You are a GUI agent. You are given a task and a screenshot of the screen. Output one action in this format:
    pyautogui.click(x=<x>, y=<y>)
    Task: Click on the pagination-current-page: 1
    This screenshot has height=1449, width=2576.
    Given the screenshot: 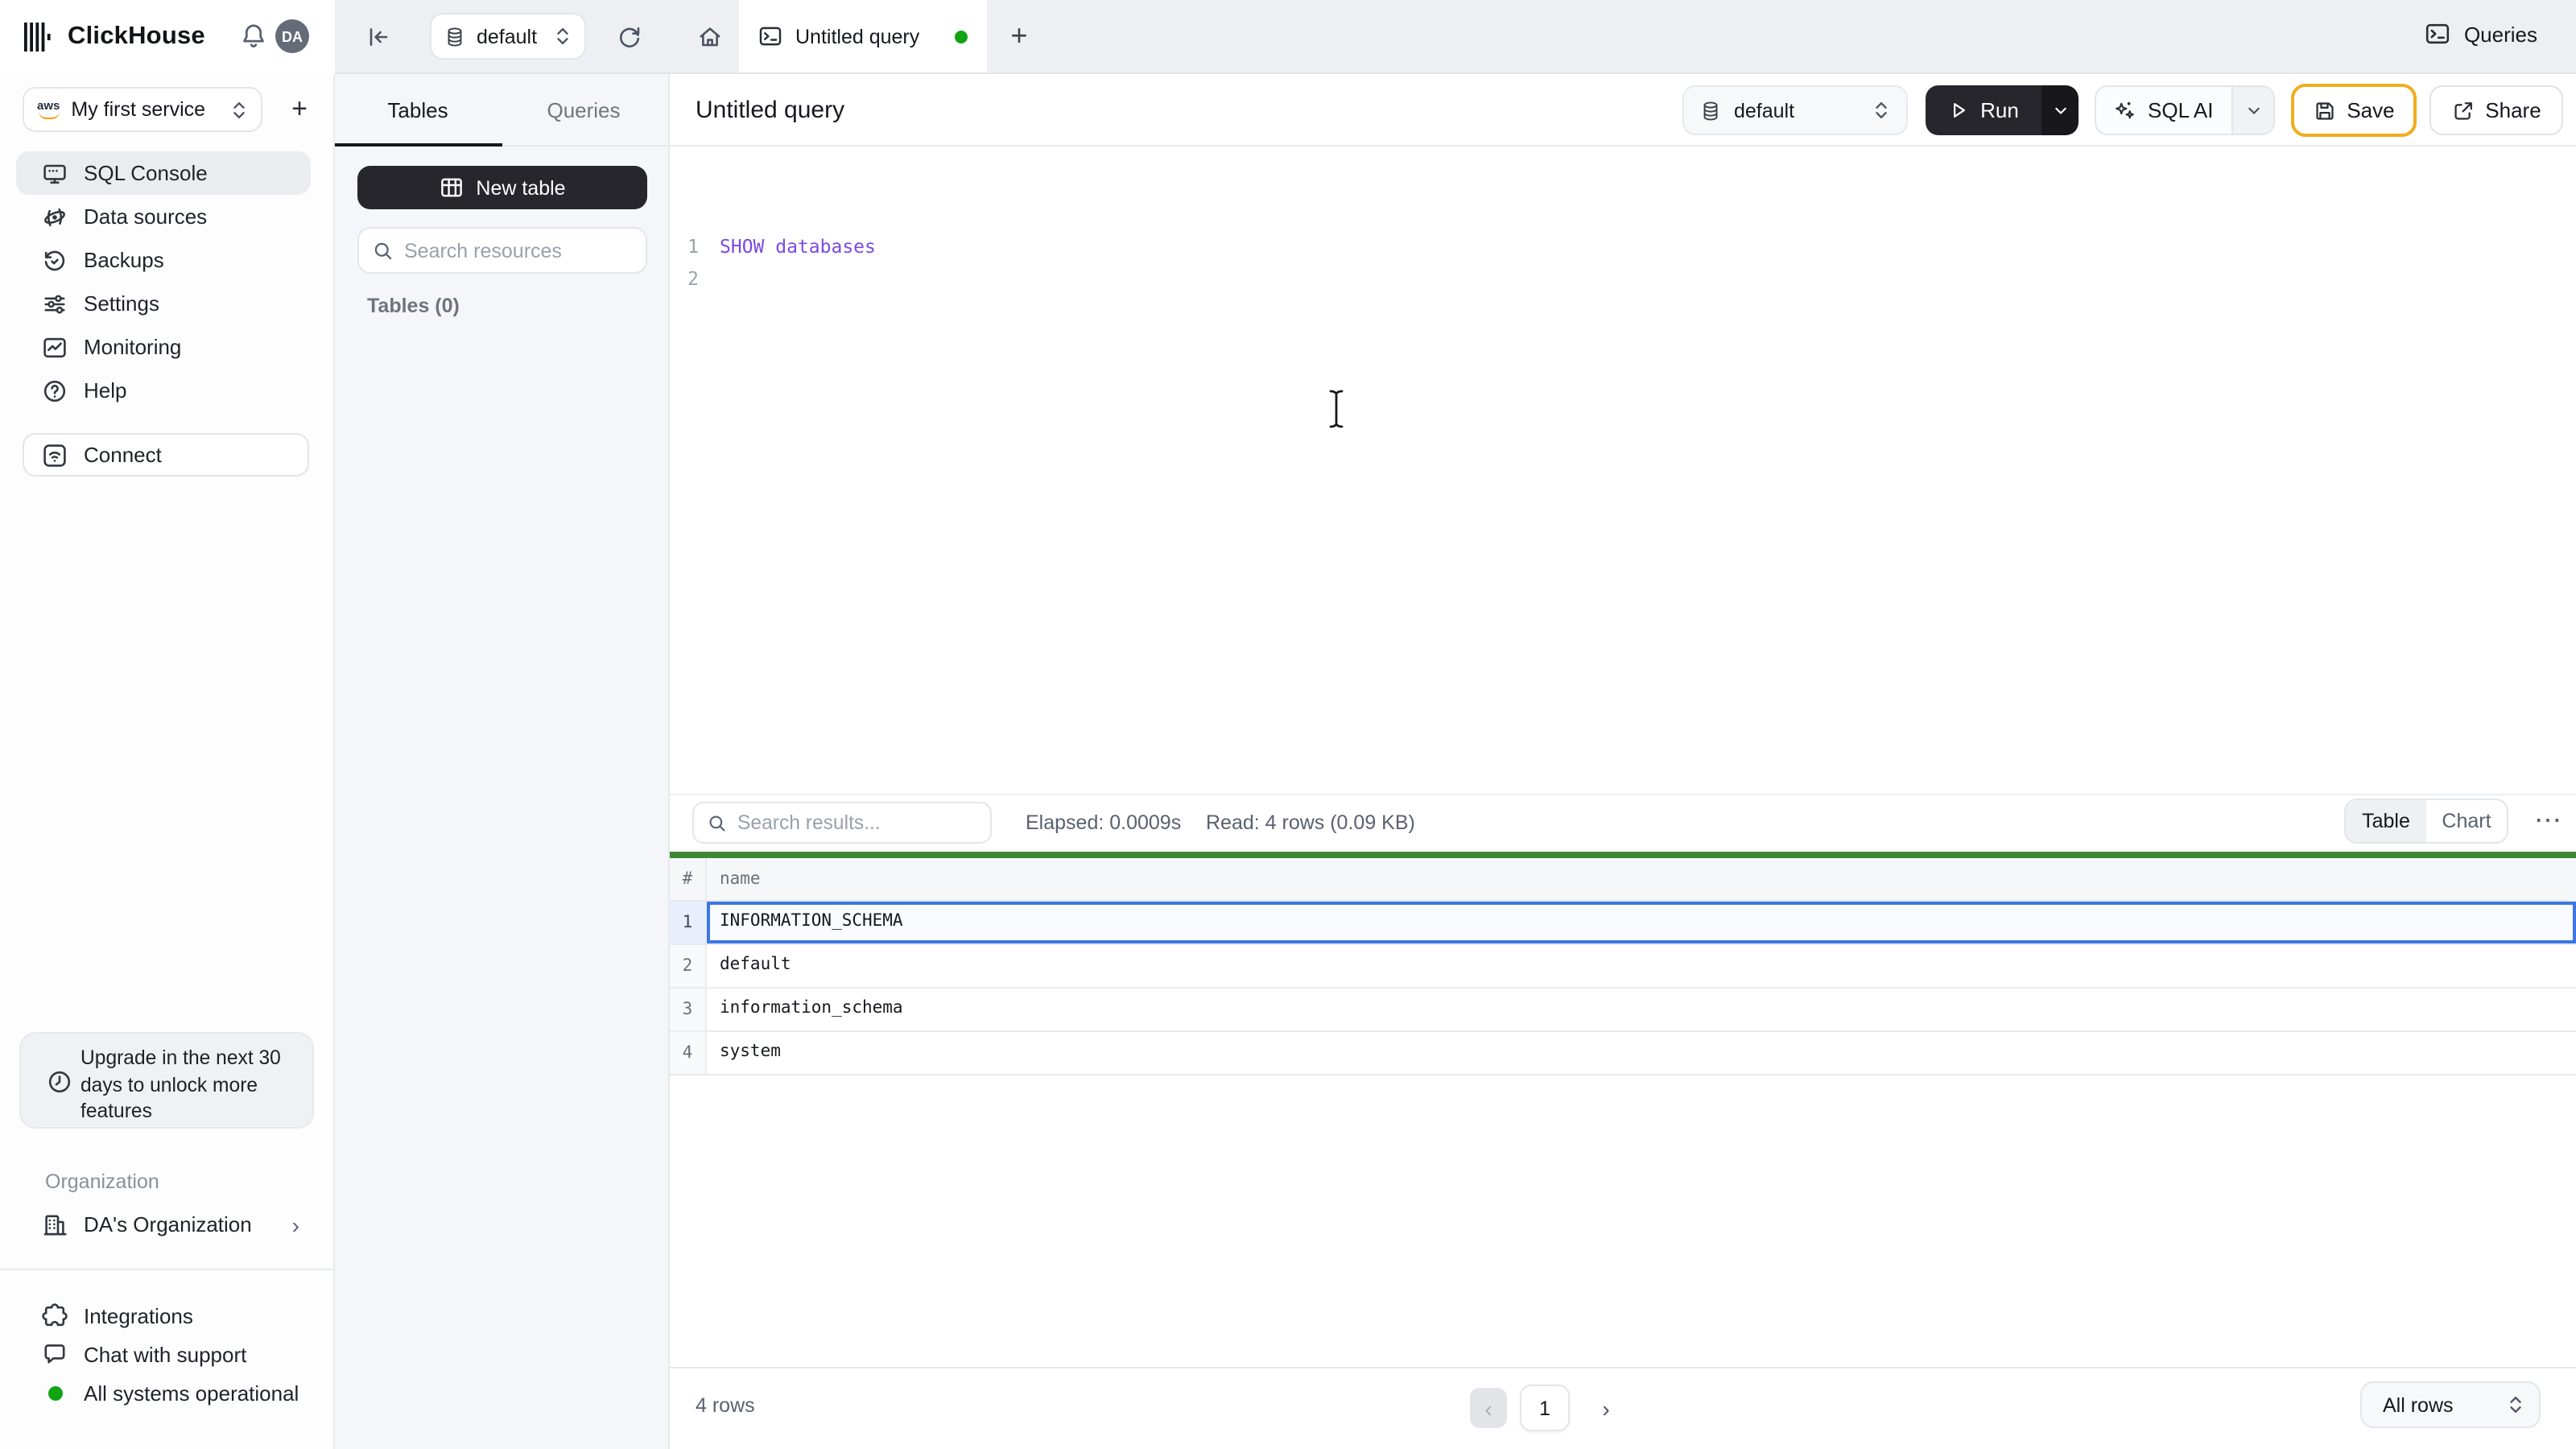 What is the action you would take?
    pyautogui.click(x=1545, y=1408)
    